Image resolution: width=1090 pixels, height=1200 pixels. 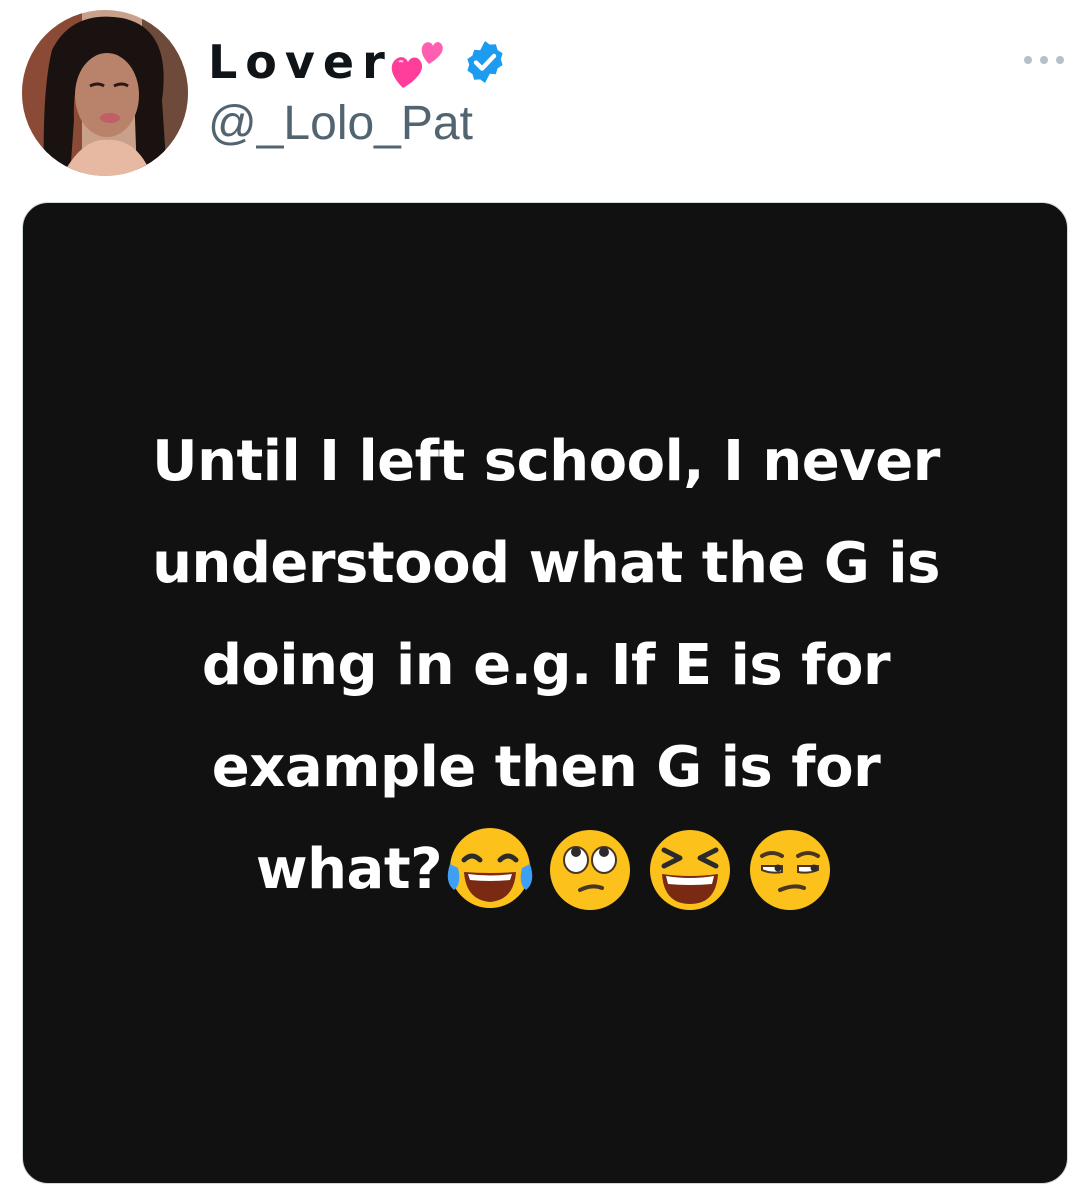 What do you see at coordinates (590, 870) in the screenshot?
I see `face-with-rolling-eyes-emoji` at bounding box center [590, 870].